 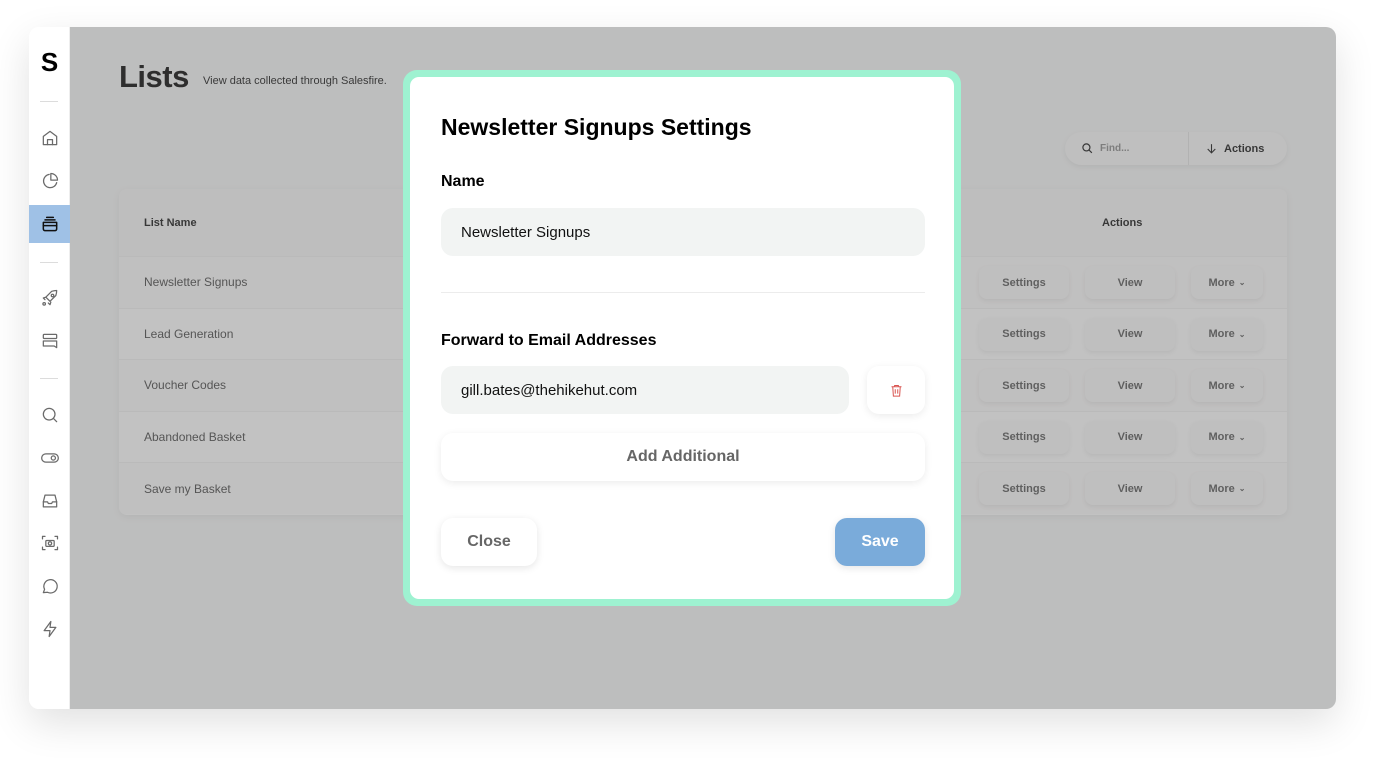 I want to click on modal-title: Newsletter Signups Settings, so click(x=596, y=127).